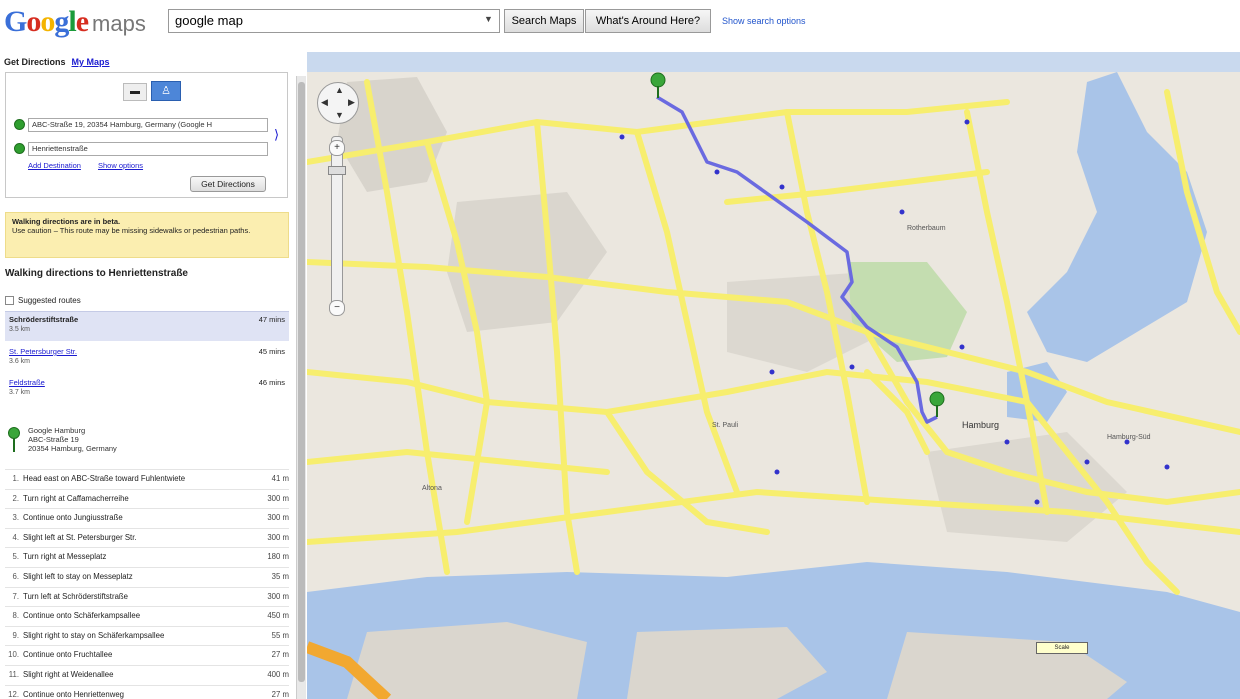  What do you see at coordinates (68, 674) in the screenshot?
I see `step-text: Slight right at Weidenallee` at bounding box center [68, 674].